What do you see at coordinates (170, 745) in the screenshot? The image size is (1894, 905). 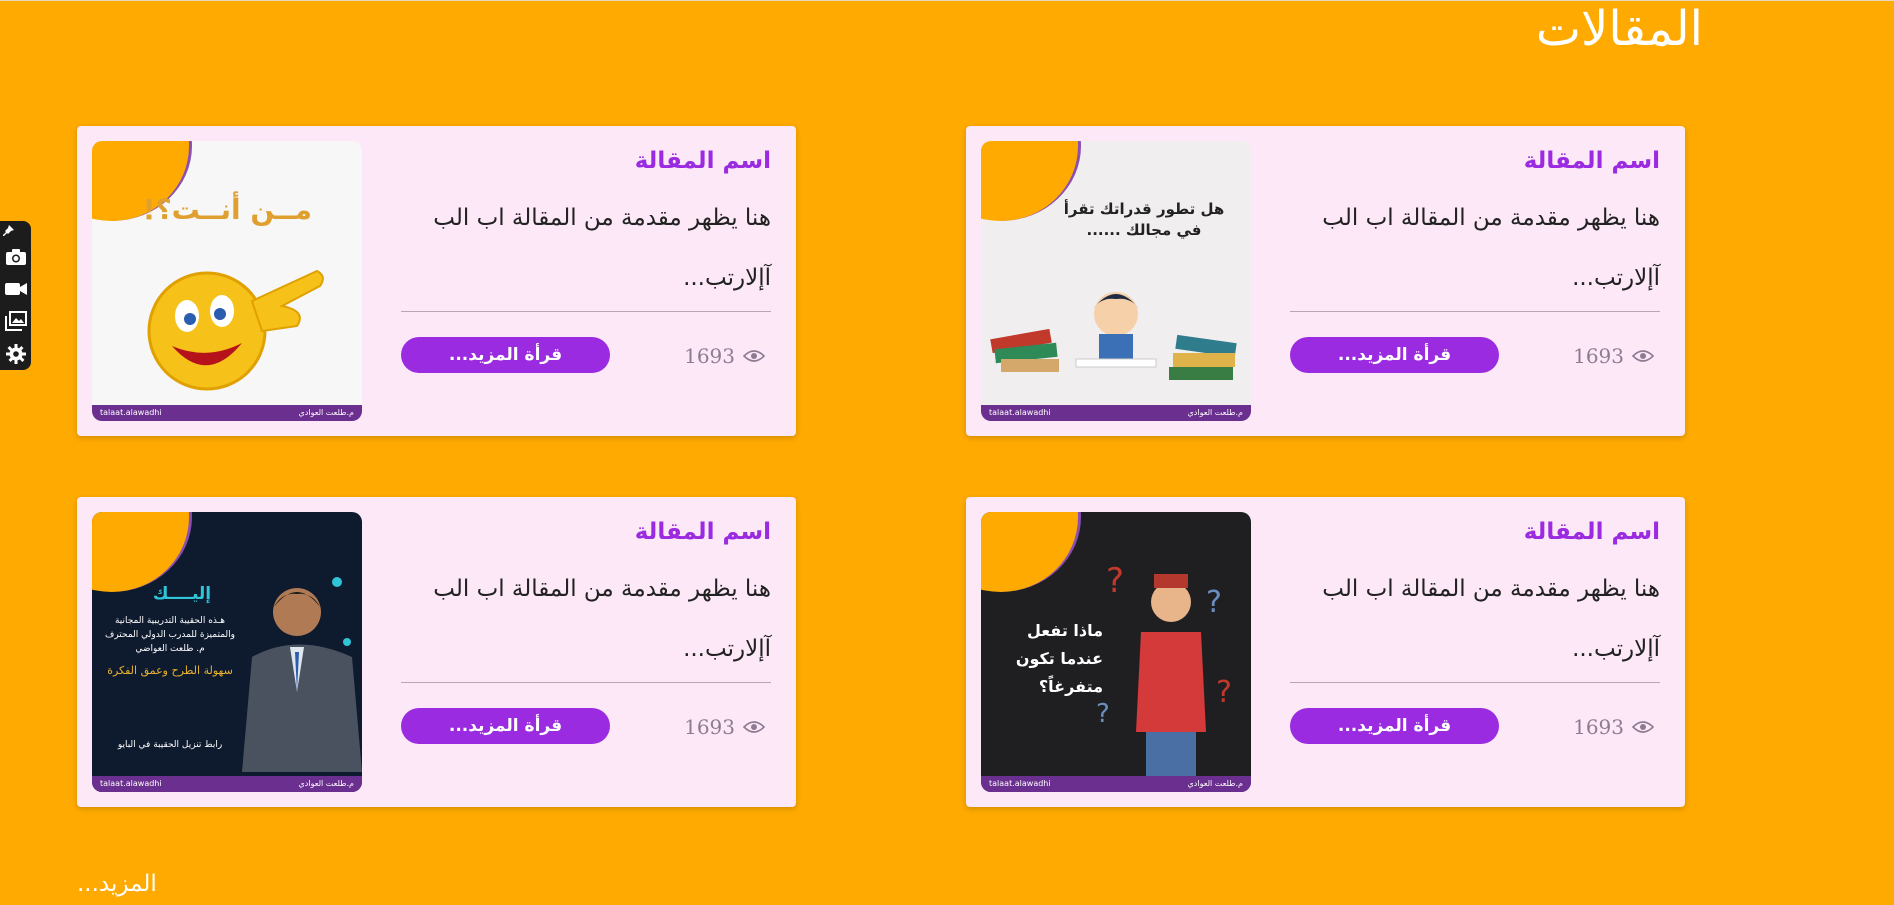 I see `thumbnail-link-text: رابط تنزيل الحقيبة في البايو` at bounding box center [170, 745].